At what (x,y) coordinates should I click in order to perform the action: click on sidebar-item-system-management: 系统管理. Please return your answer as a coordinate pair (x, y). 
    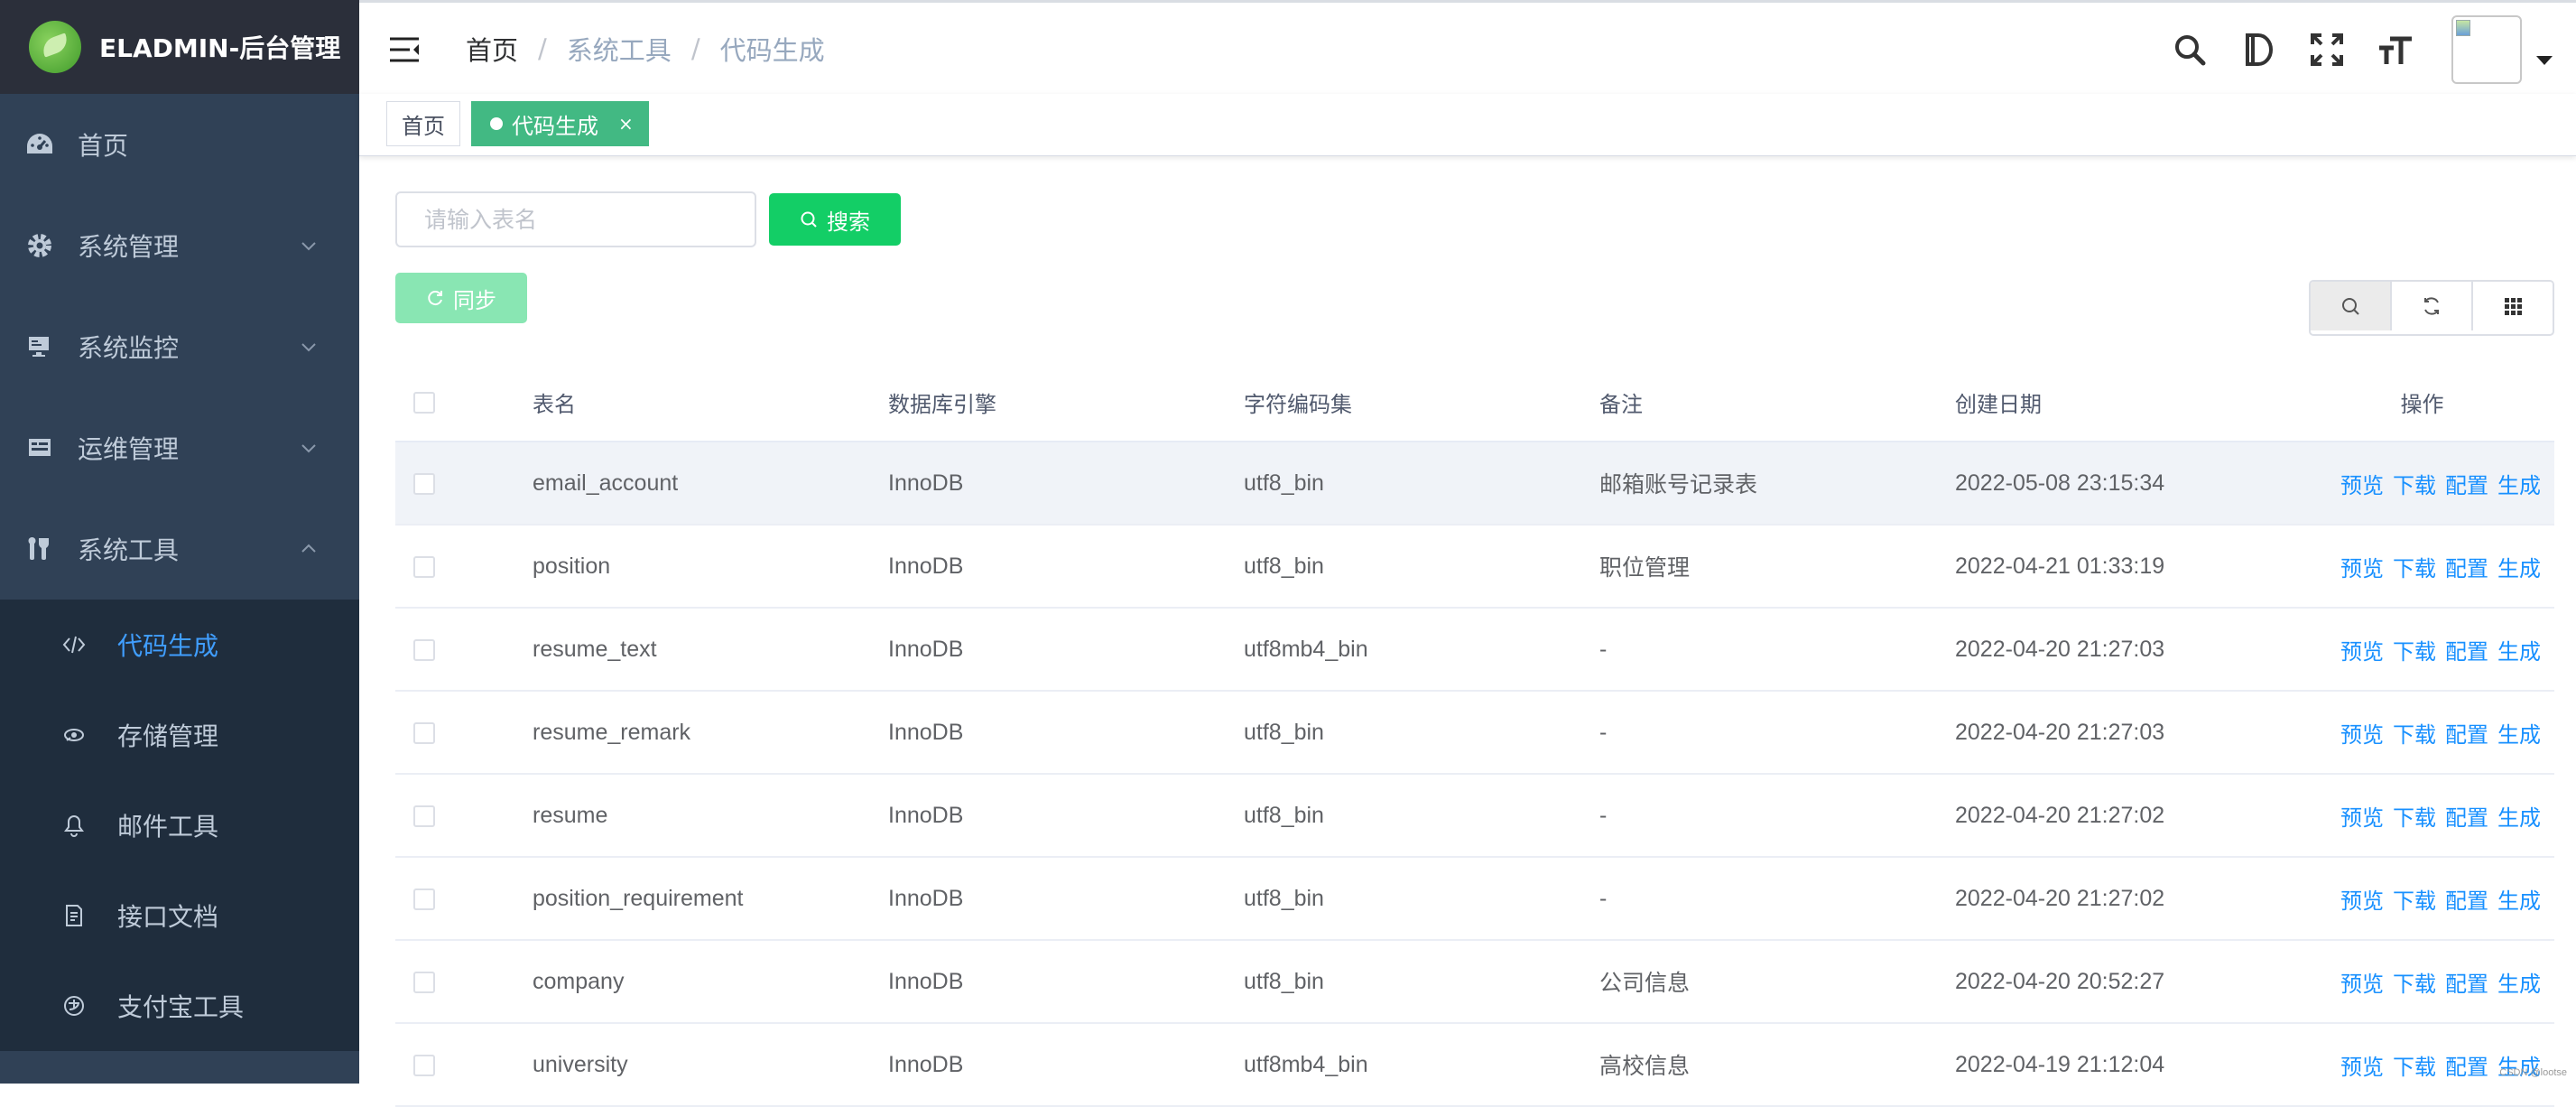
    Looking at the image, I should click on (179, 246).